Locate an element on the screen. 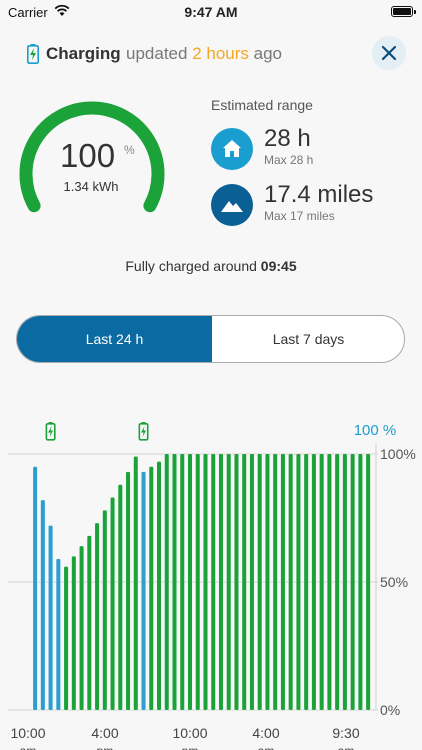 Image resolution: width=422 pixels, height=750 pixels. range-drive-value: 17.4 miles is located at coordinates (319, 194).